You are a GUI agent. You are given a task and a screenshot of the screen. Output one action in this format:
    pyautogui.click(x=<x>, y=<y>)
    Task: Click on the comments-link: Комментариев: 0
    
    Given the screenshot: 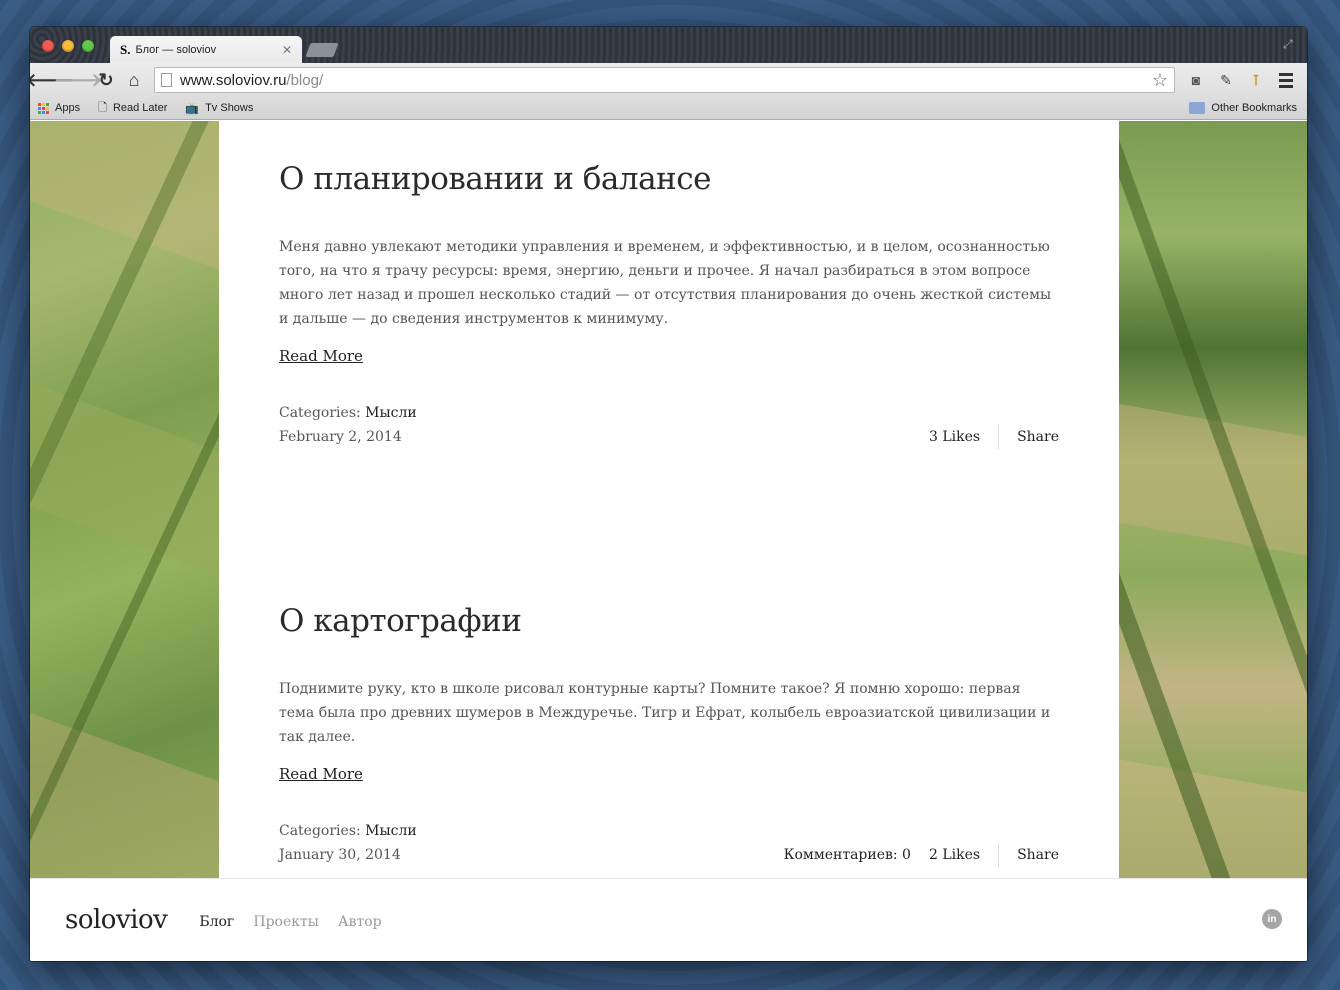 What is the action you would take?
    pyautogui.click(x=847, y=855)
    